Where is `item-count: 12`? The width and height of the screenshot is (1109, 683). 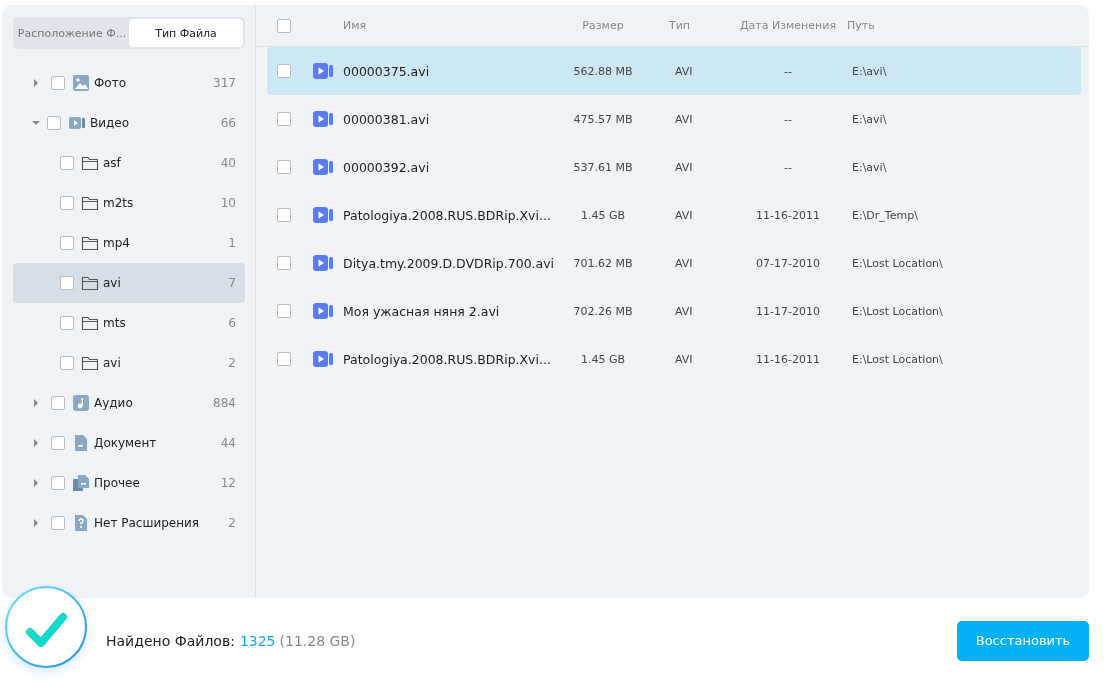 item-count: 12 is located at coordinates (228, 483).